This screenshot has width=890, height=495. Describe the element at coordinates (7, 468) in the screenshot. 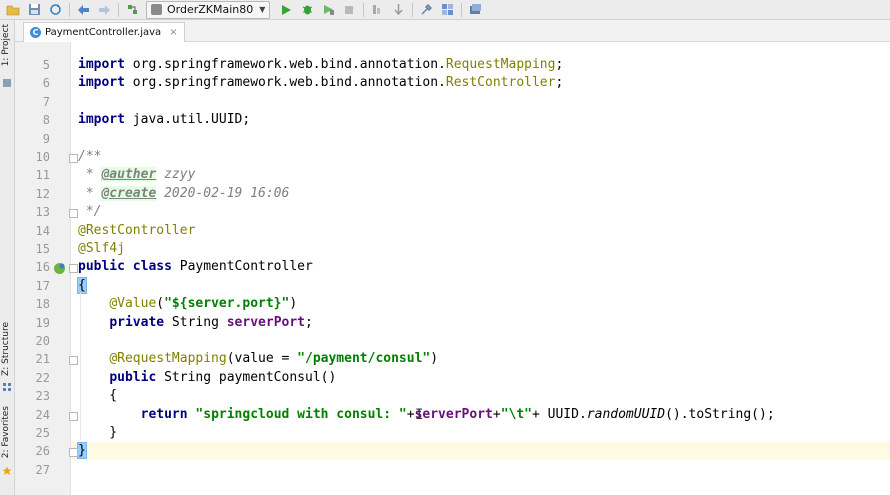

I see `favorites-star-icon` at that location.